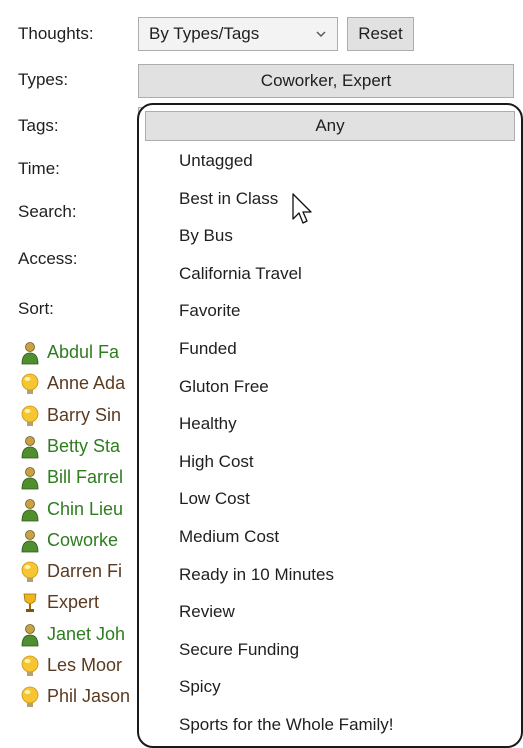 This screenshot has height=748, width=523. I want to click on thoughts-select-value: By Types/Tags, so click(204, 33).